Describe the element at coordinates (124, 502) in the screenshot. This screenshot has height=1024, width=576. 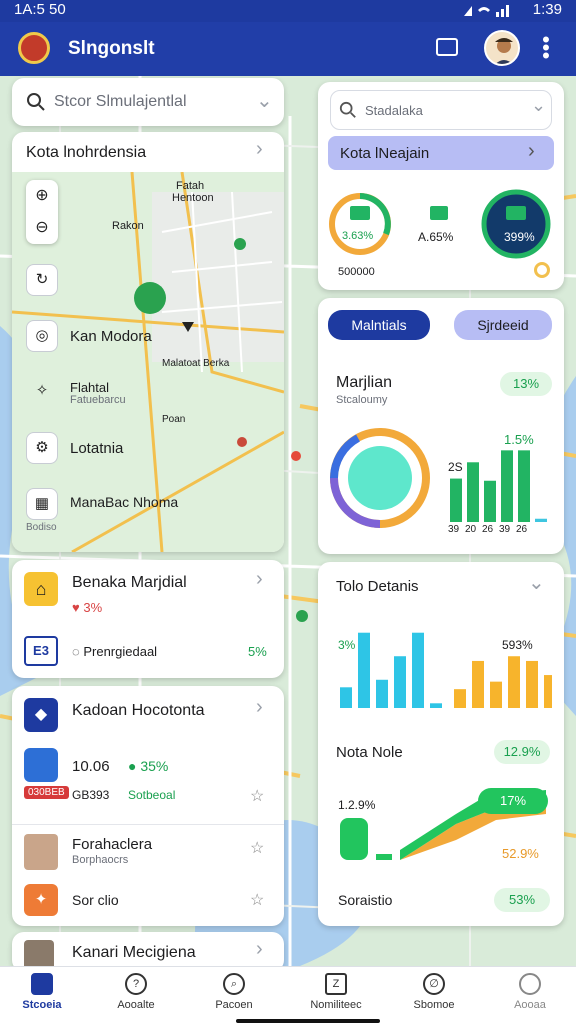
I see `map-item-label: ManaBac Nhoma` at that location.